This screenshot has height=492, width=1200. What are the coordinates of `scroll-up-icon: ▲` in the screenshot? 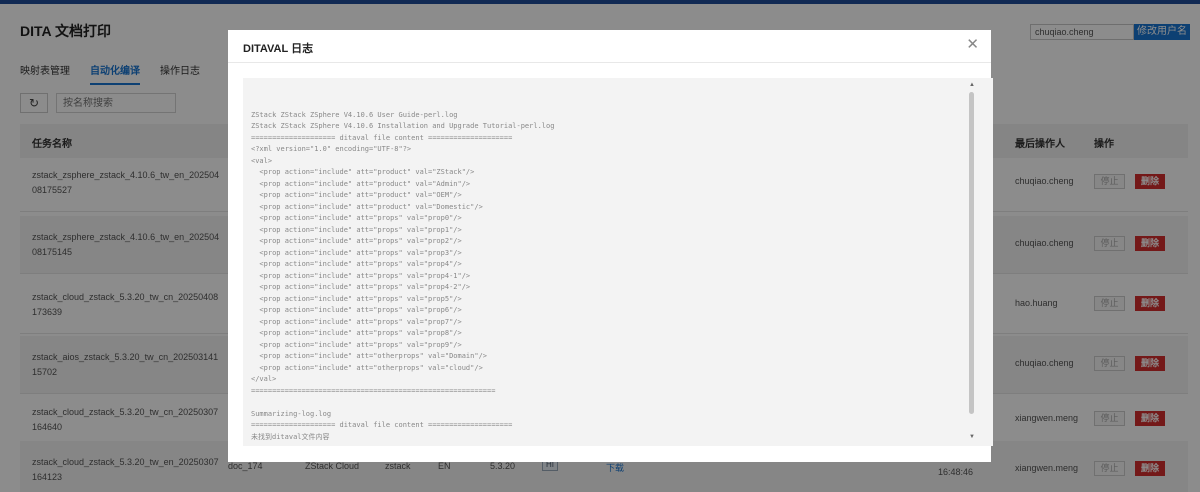 It's located at (972, 85).